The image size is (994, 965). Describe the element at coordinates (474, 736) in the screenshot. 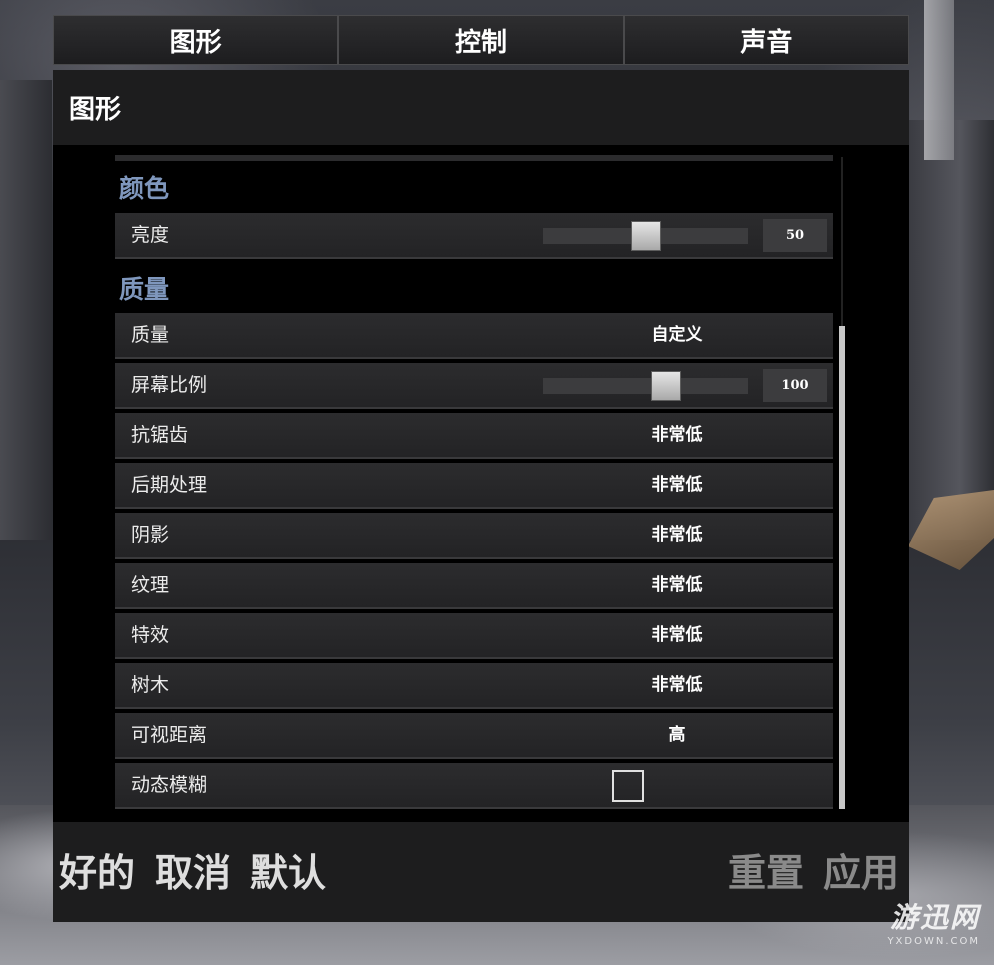

I see `setting-row-view-distance: 可视距离 高` at that location.